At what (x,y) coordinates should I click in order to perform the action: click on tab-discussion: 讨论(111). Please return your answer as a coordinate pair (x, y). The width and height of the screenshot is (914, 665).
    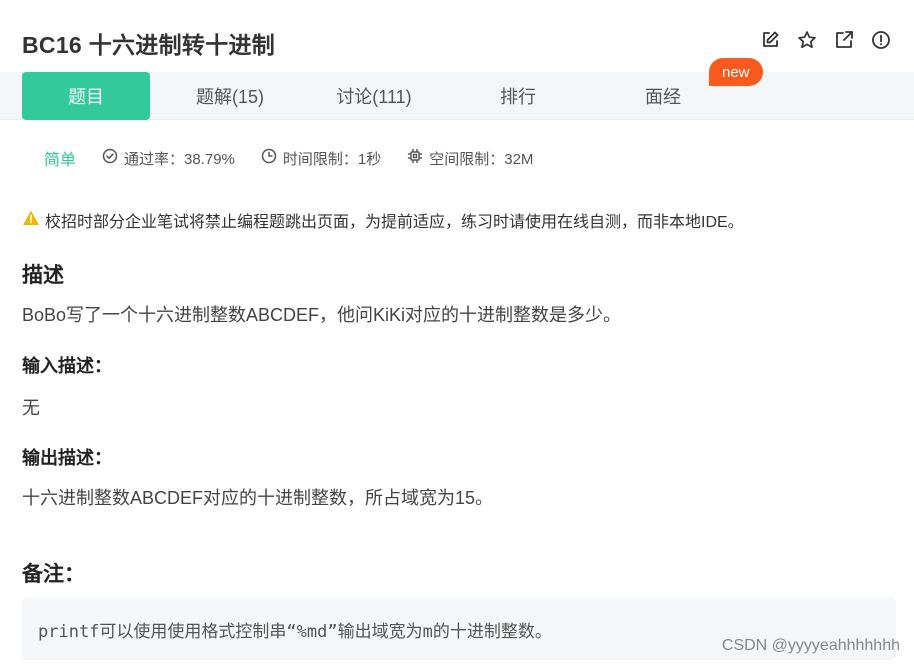
    Looking at the image, I should click on (374, 96).